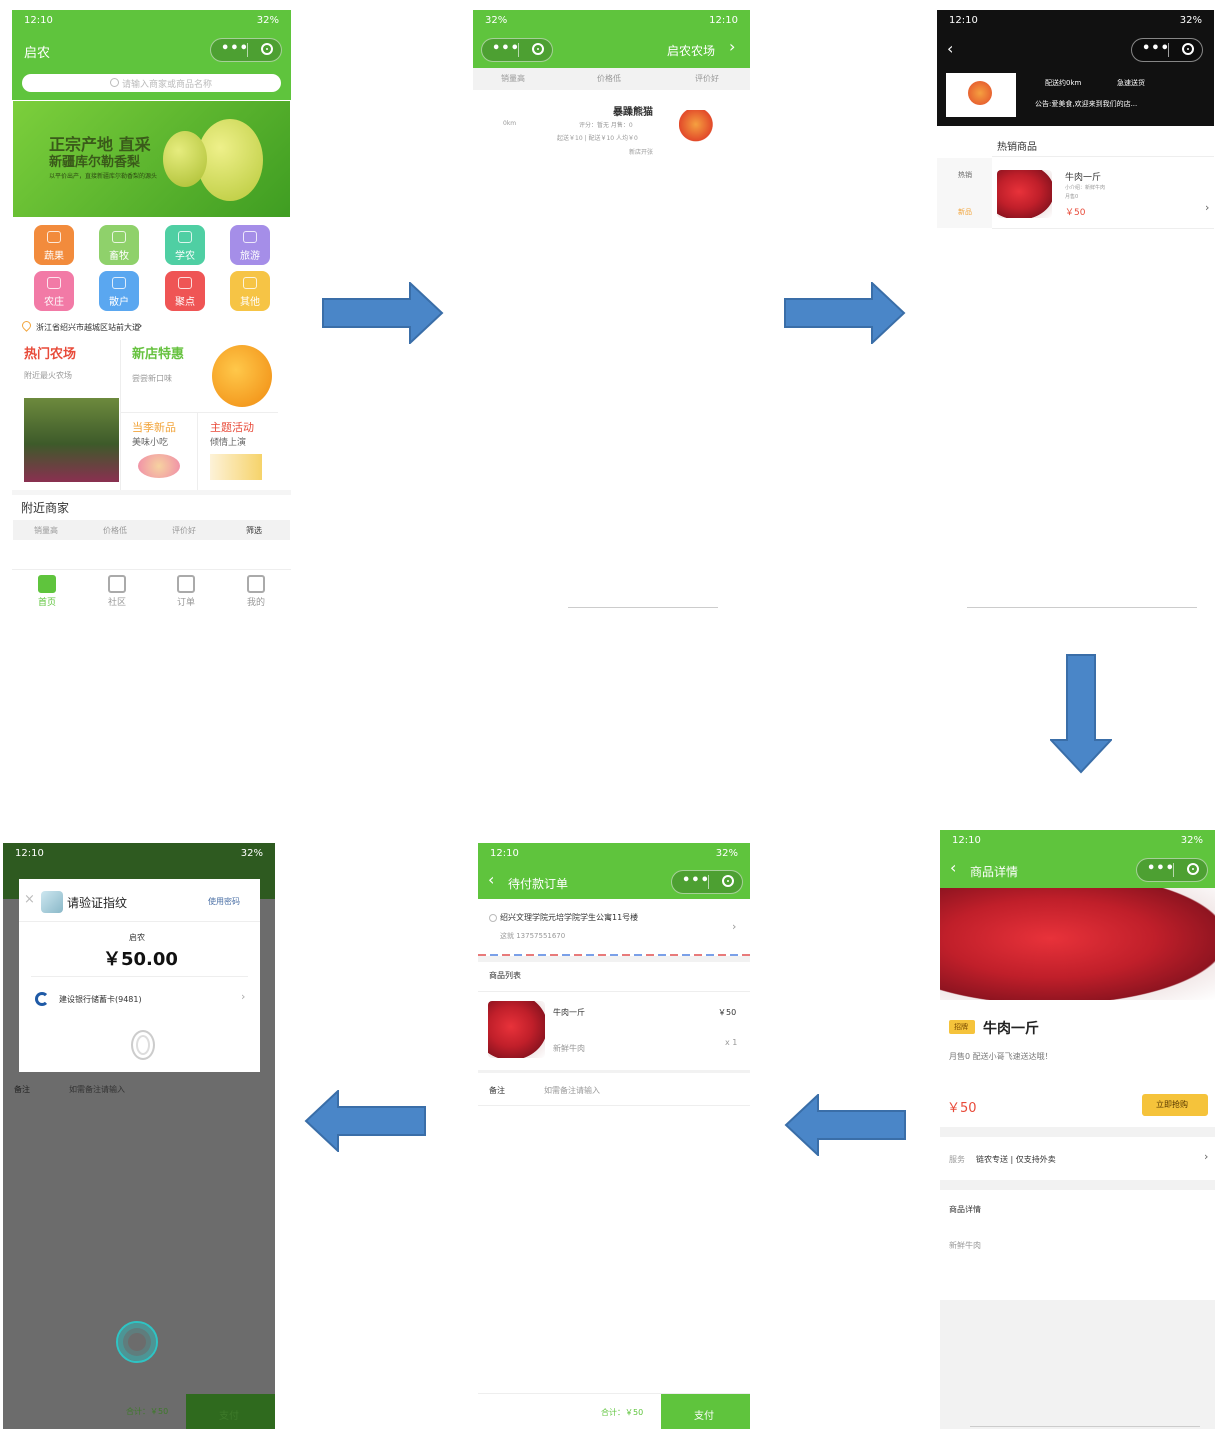 The width and height of the screenshot is (1215, 1429). What do you see at coordinates (224, 901) in the screenshot?
I see `use-password-link: 使用密码` at bounding box center [224, 901].